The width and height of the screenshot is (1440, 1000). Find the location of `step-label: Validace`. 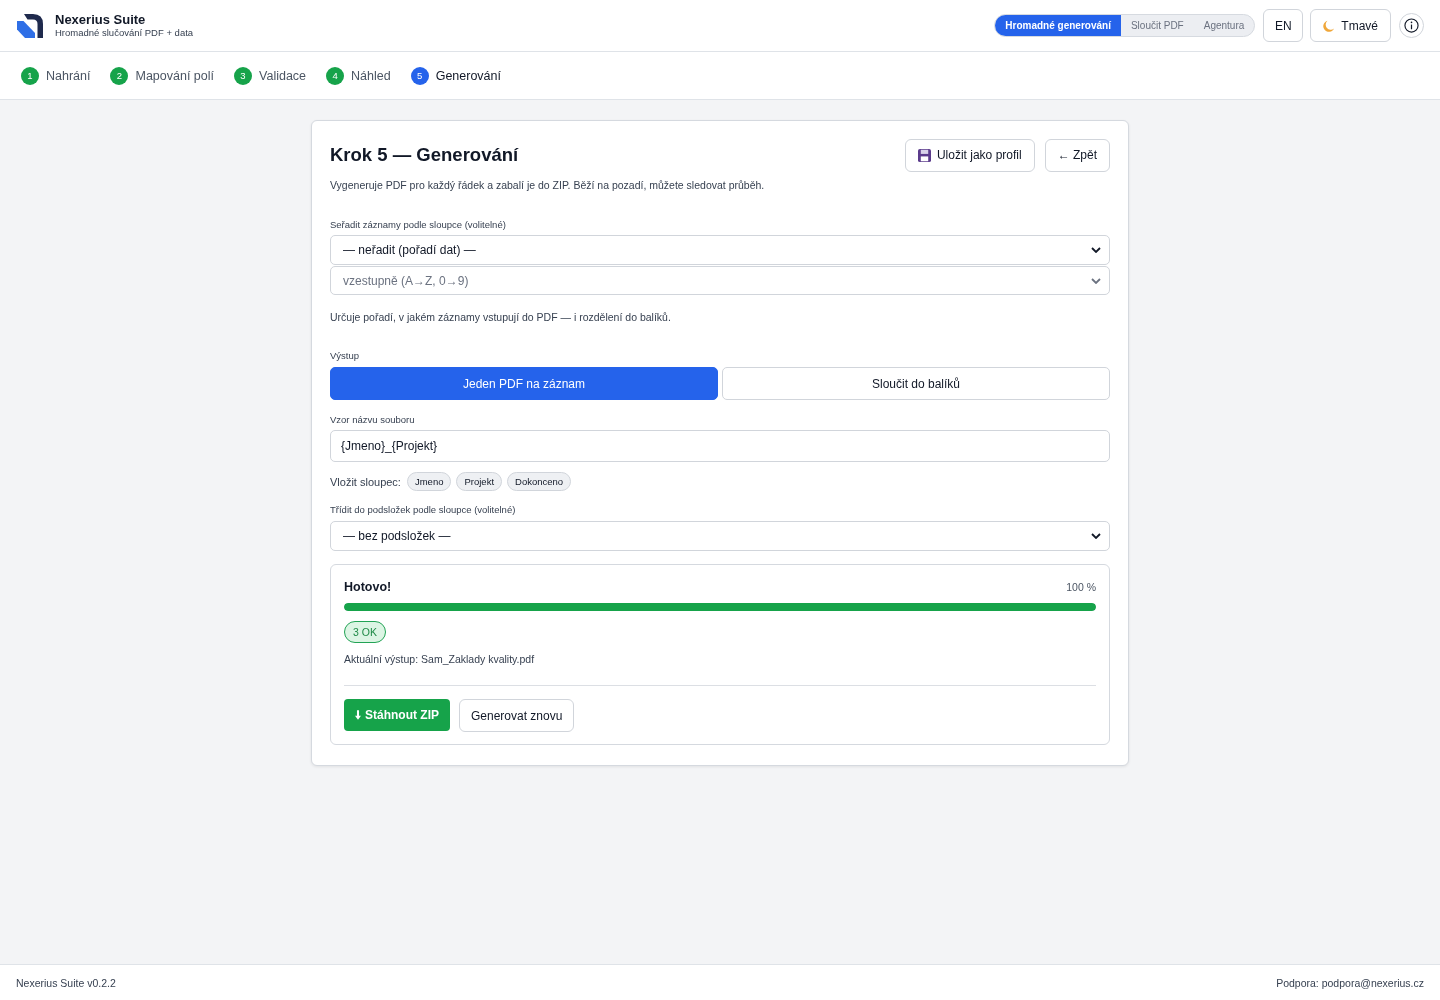

step-label: Validace is located at coordinates (283, 75).